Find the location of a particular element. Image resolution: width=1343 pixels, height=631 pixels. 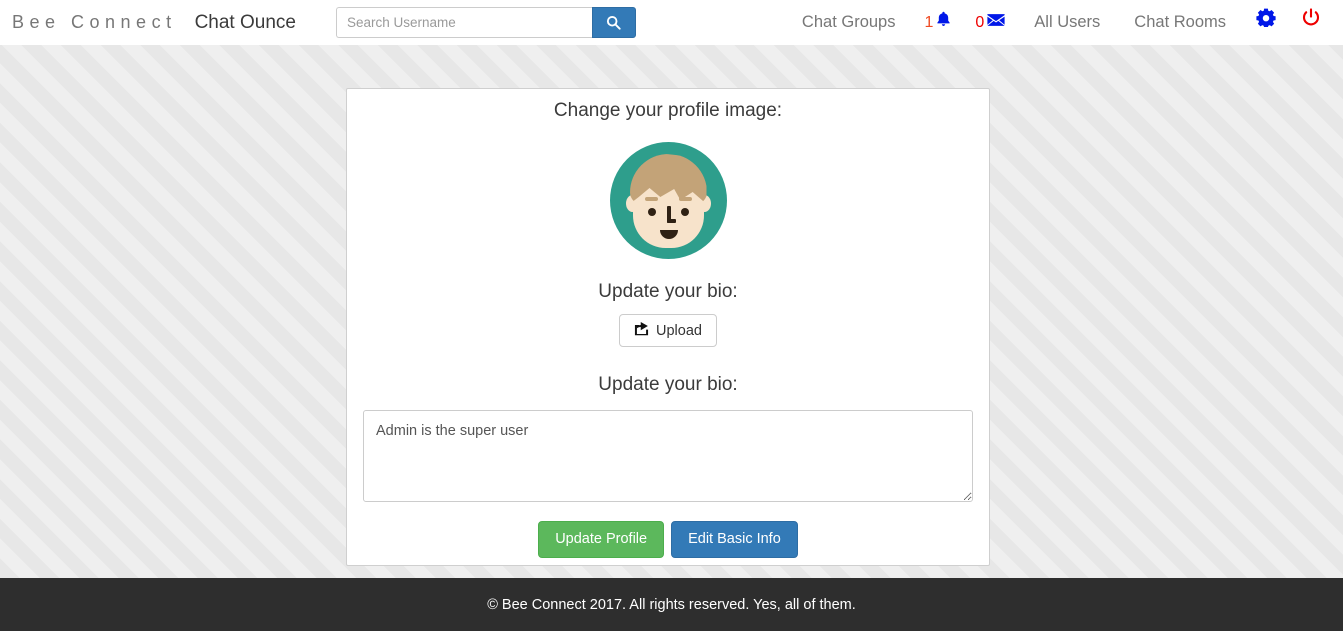

envelope-icon is located at coordinates (996, 22).